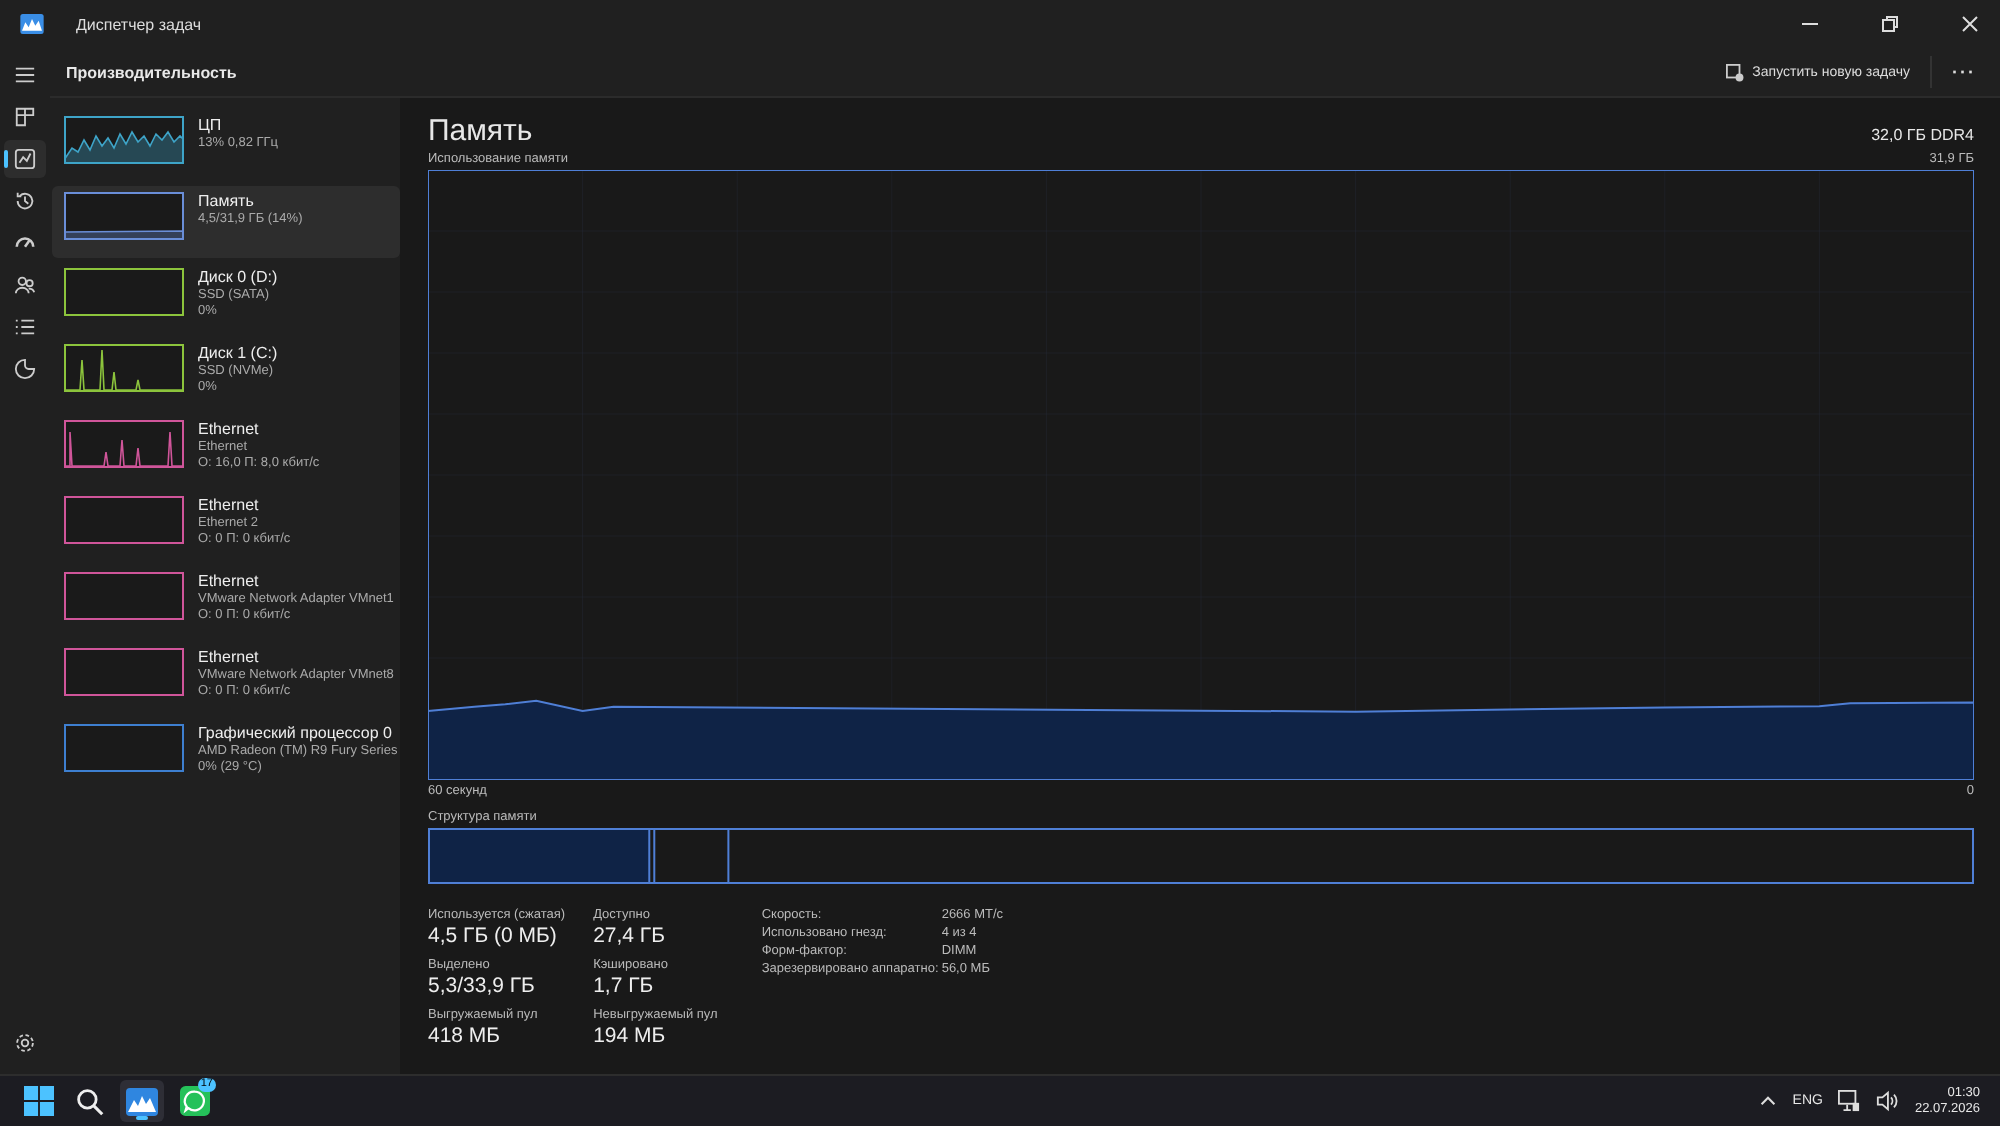  What do you see at coordinates (238, 277) in the screenshot?
I see `resource-name: Диск 0 (D:)` at bounding box center [238, 277].